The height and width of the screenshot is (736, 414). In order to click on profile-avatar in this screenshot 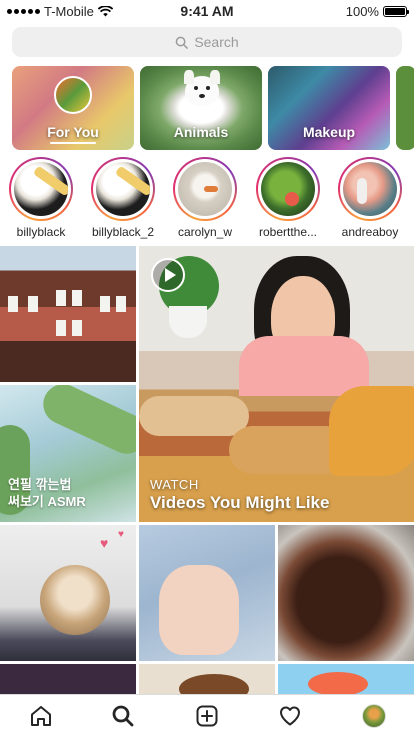, I will do `click(374, 716)`.